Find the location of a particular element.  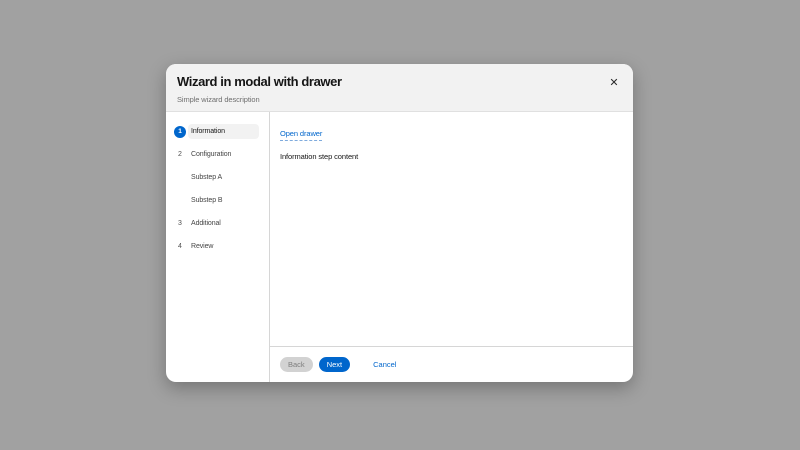

step-number: 4 is located at coordinates (180, 246).